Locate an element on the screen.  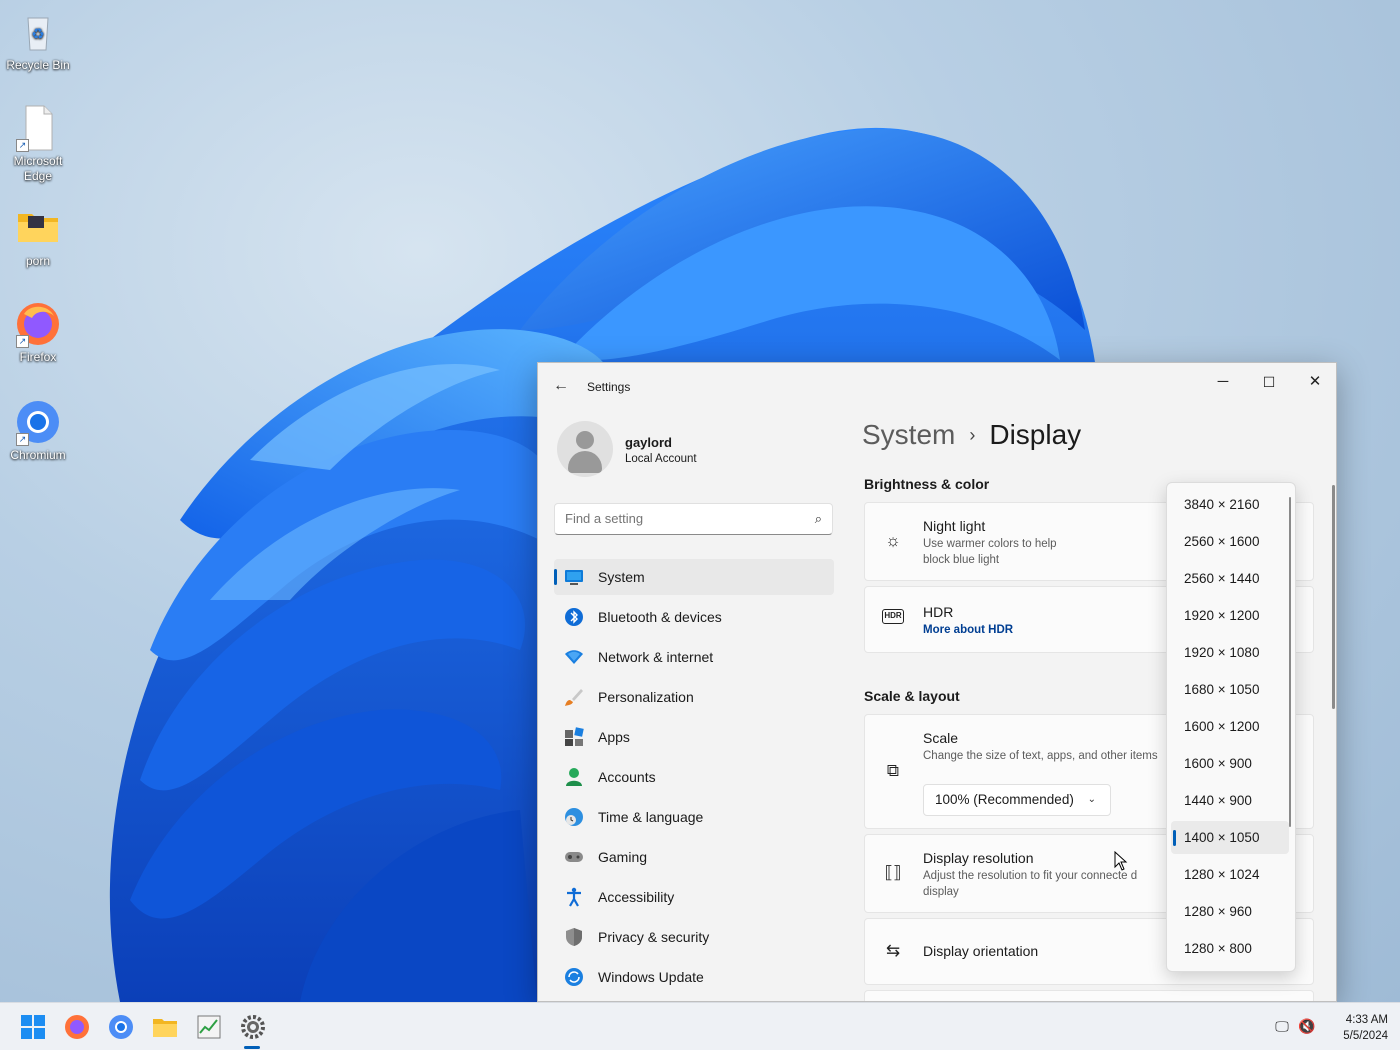
sidebar-item-apps: Apps is located at coordinates (694, 737).